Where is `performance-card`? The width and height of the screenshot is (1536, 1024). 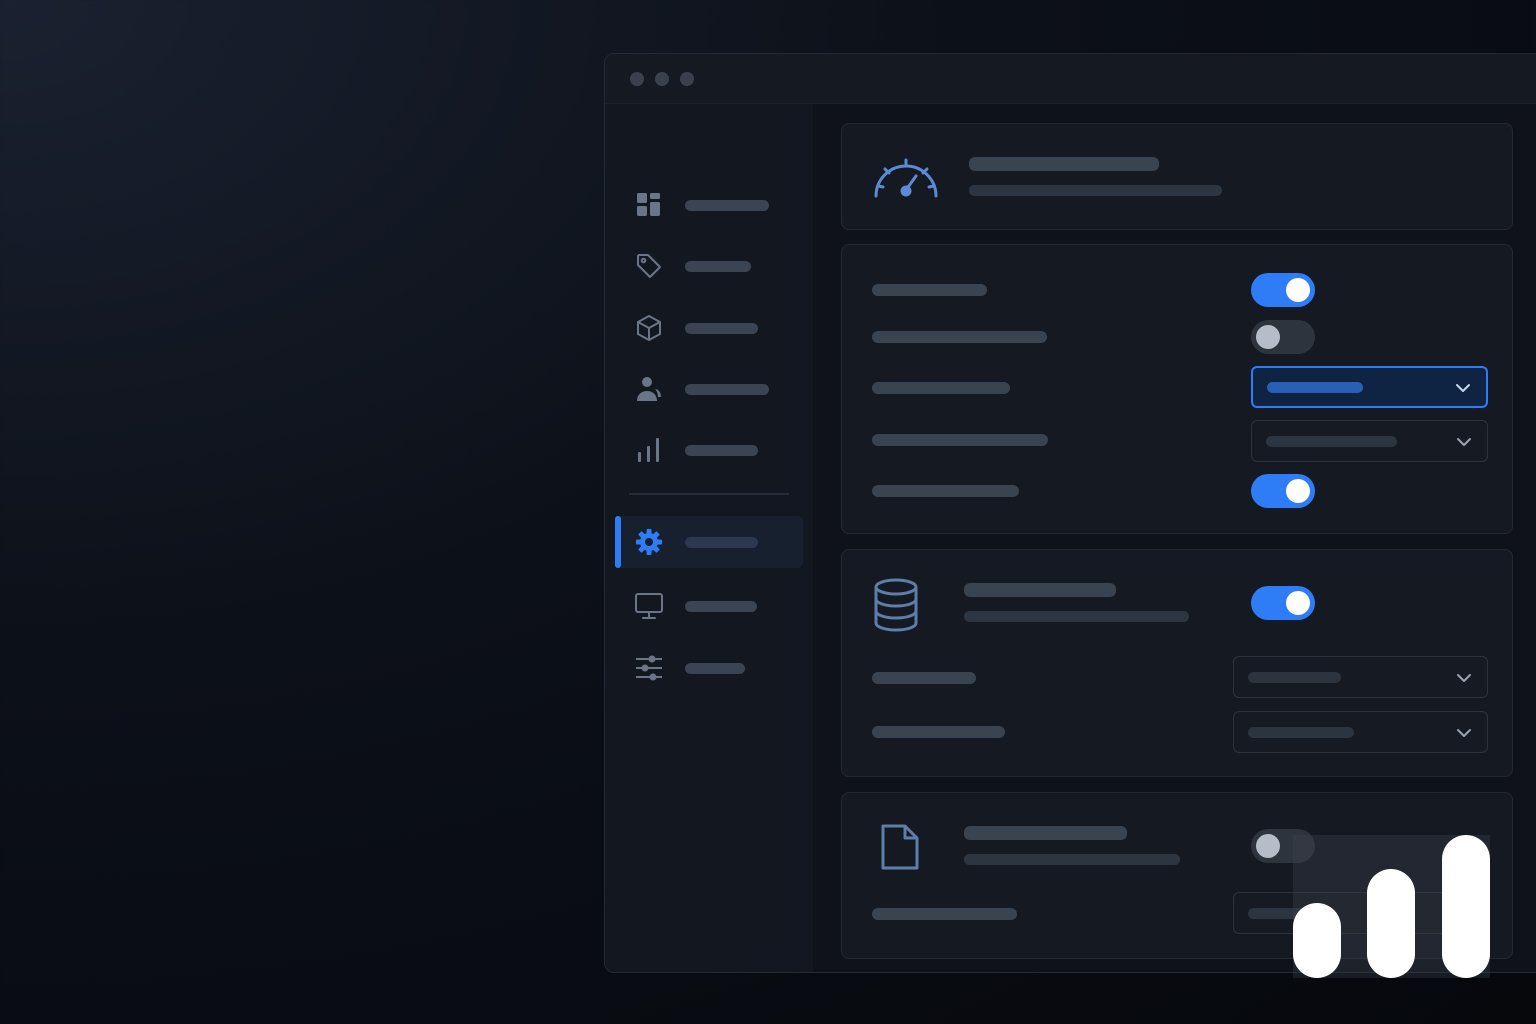
performance-card is located at coordinates (1177, 176).